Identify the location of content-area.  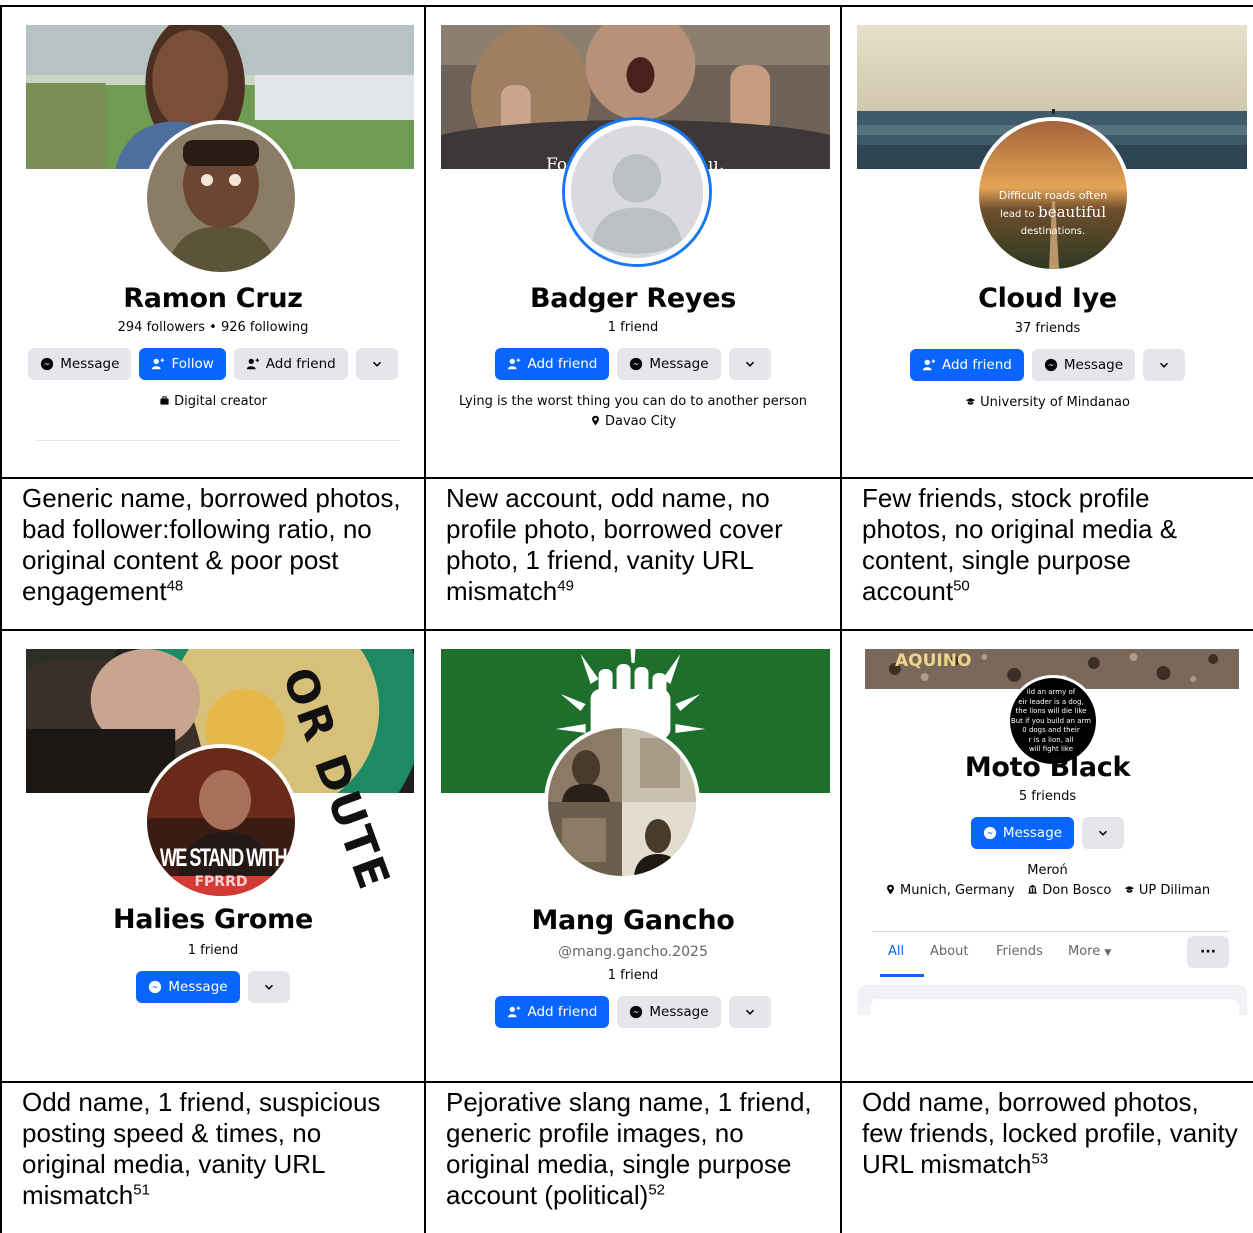
(1052, 1000).